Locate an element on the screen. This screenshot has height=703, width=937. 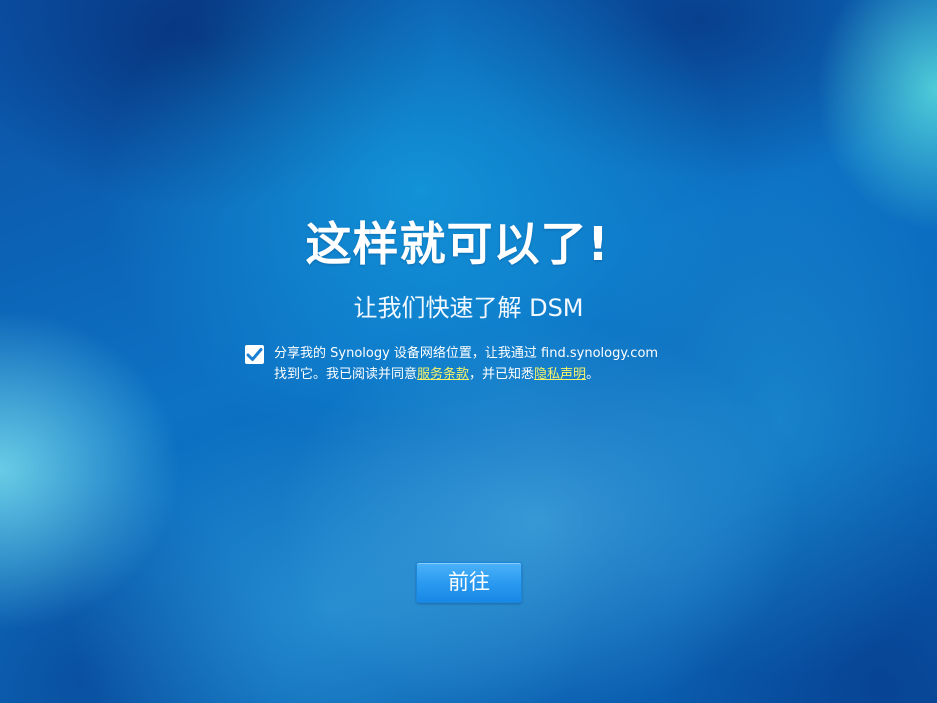
page-subtitle: 让我们快速了解 DSM is located at coordinates (468, 308).